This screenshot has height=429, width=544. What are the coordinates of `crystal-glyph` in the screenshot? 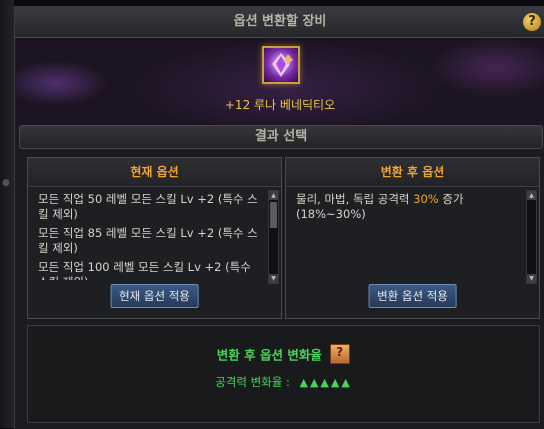 It's located at (282, 65).